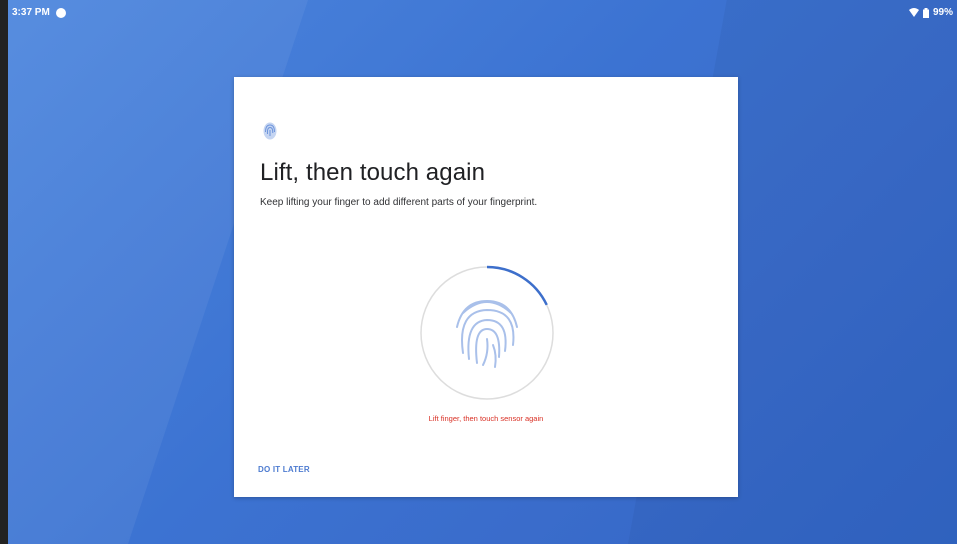 This screenshot has width=957, height=544. Describe the element at coordinates (913, 12) in the screenshot. I see `wifi-icon` at that location.